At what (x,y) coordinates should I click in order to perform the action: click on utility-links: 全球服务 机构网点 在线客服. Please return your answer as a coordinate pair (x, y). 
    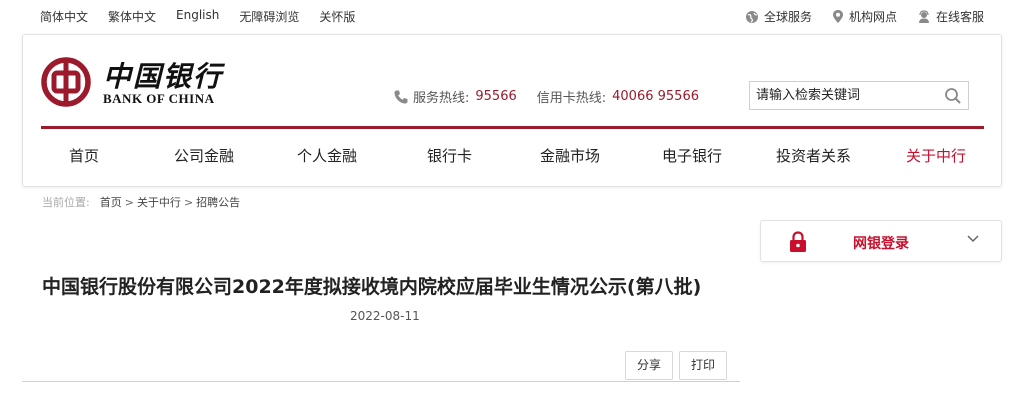
    Looking at the image, I should click on (864, 16).